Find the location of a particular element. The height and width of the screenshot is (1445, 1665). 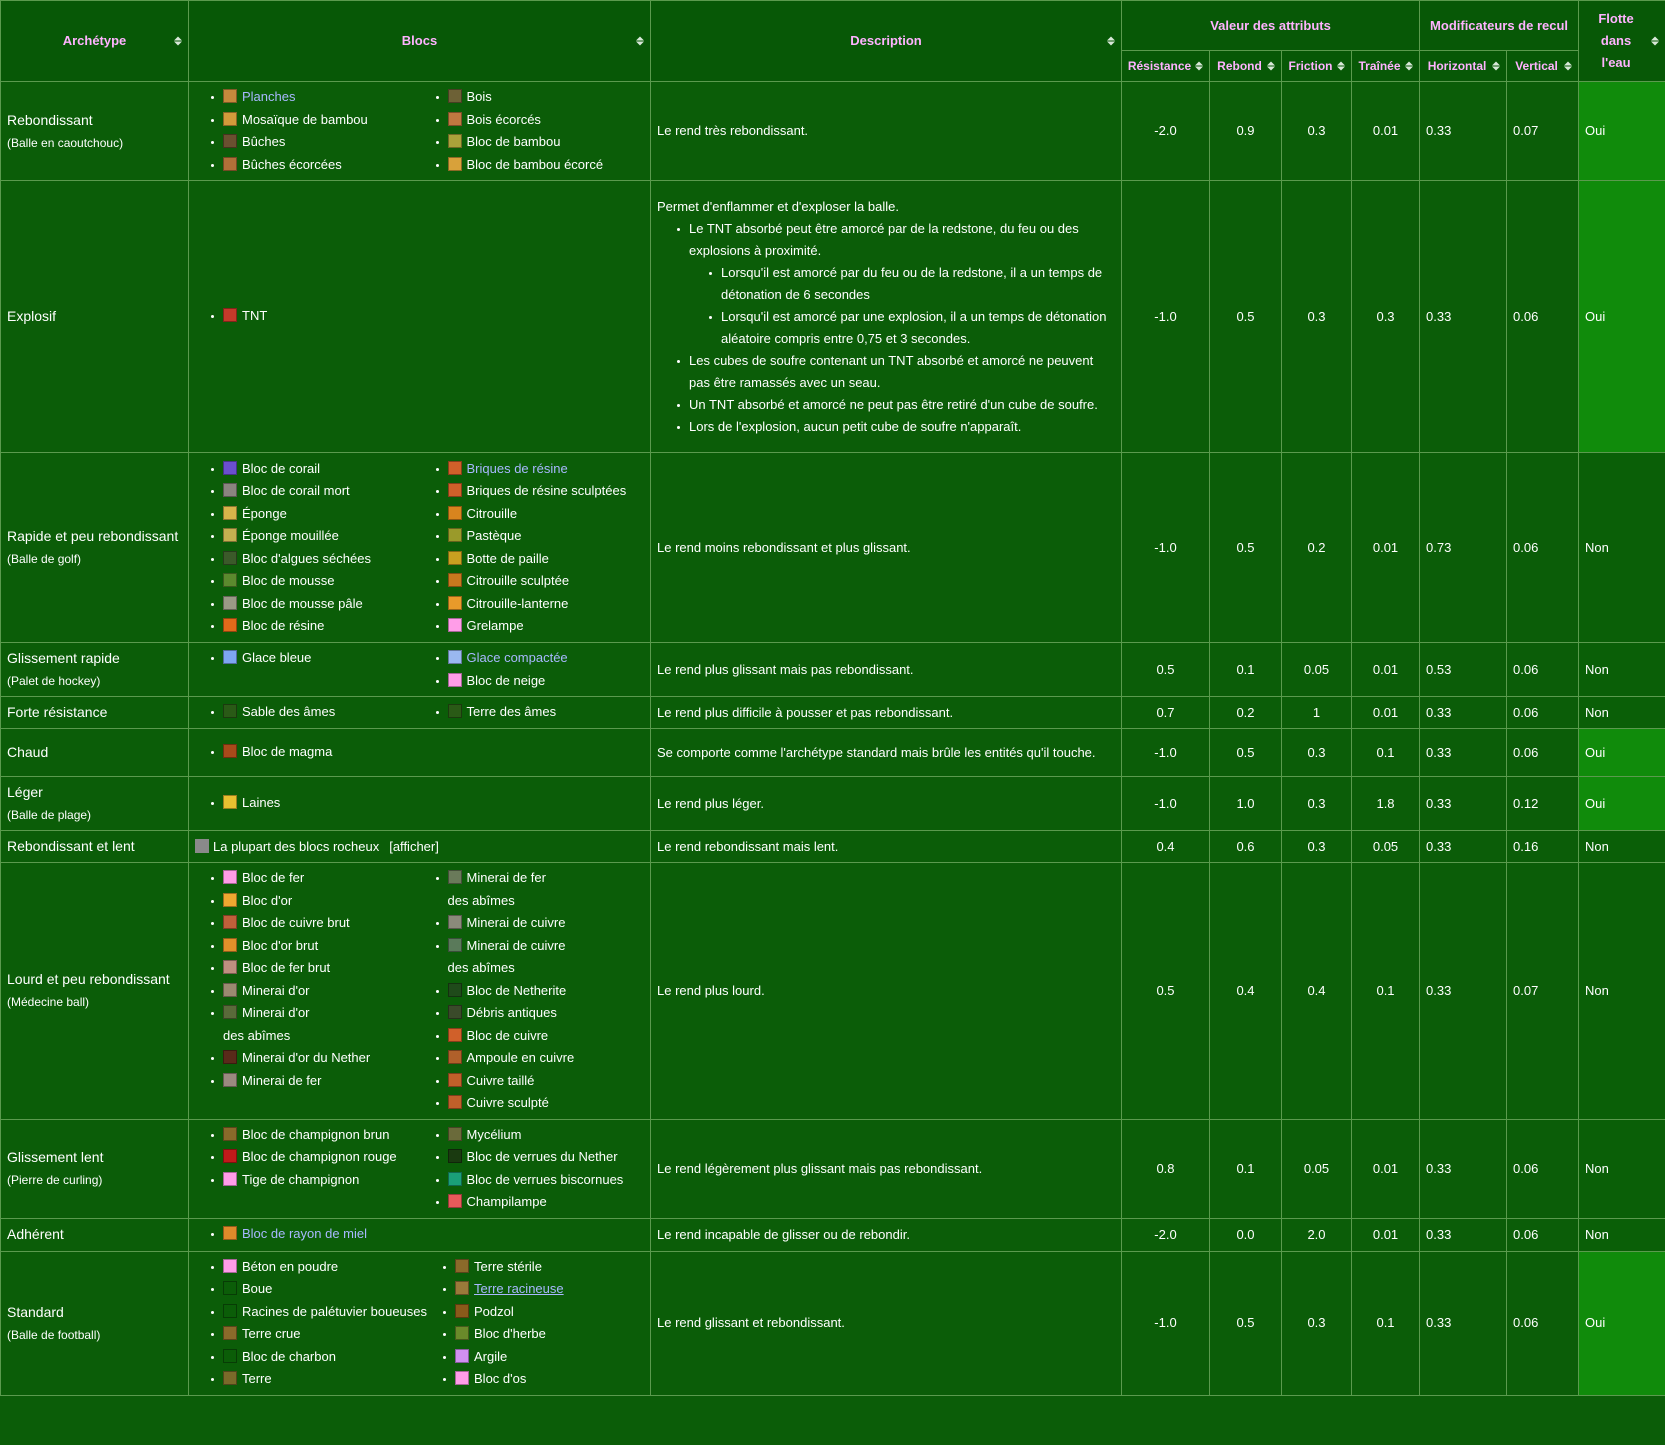

block-item: Bloc de résine is located at coordinates (315, 626).